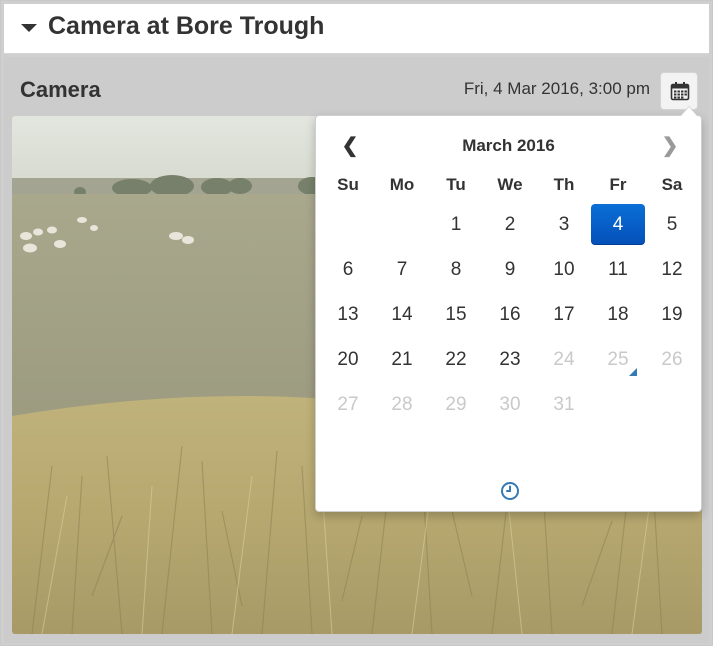 This screenshot has height=646, width=713. Describe the element at coordinates (618, 359) in the screenshot. I see `calendar-day: 25` at that location.